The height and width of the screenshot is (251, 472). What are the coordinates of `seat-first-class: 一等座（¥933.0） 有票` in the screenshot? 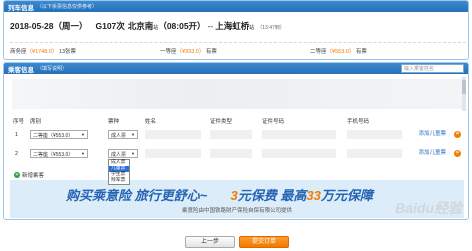 It's located at (188, 51).